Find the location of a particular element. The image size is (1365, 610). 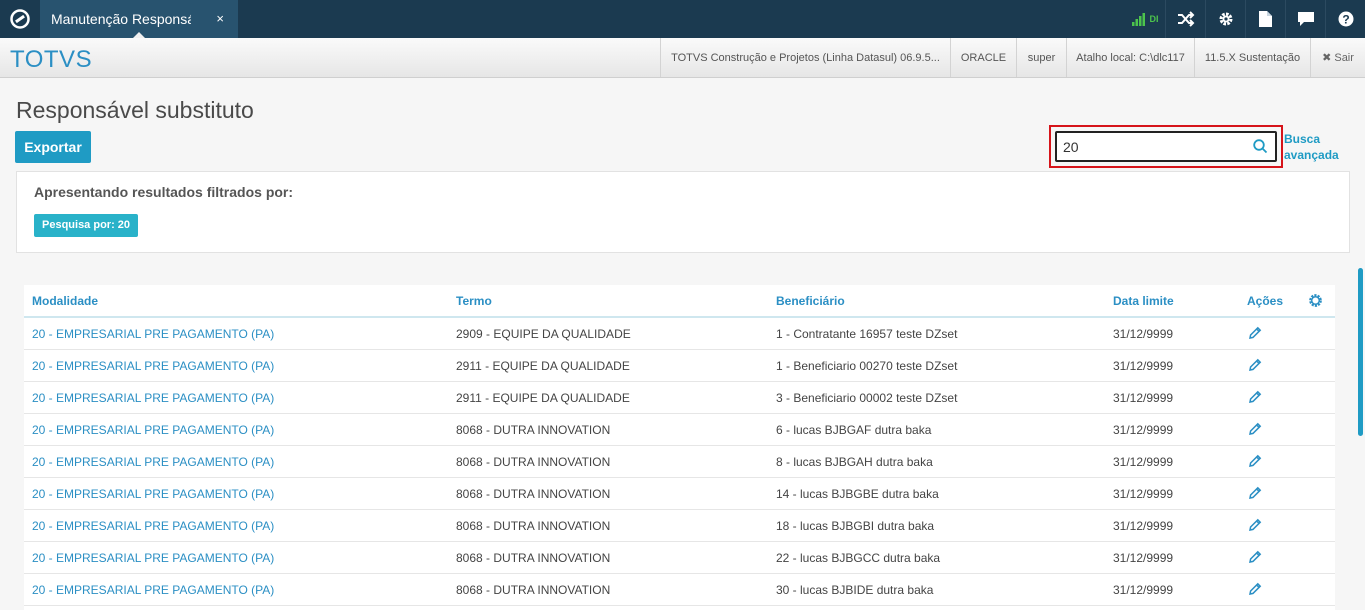

tab-manutencao: Manutenção Responsável substituto × is located at coordinates (139, 19).